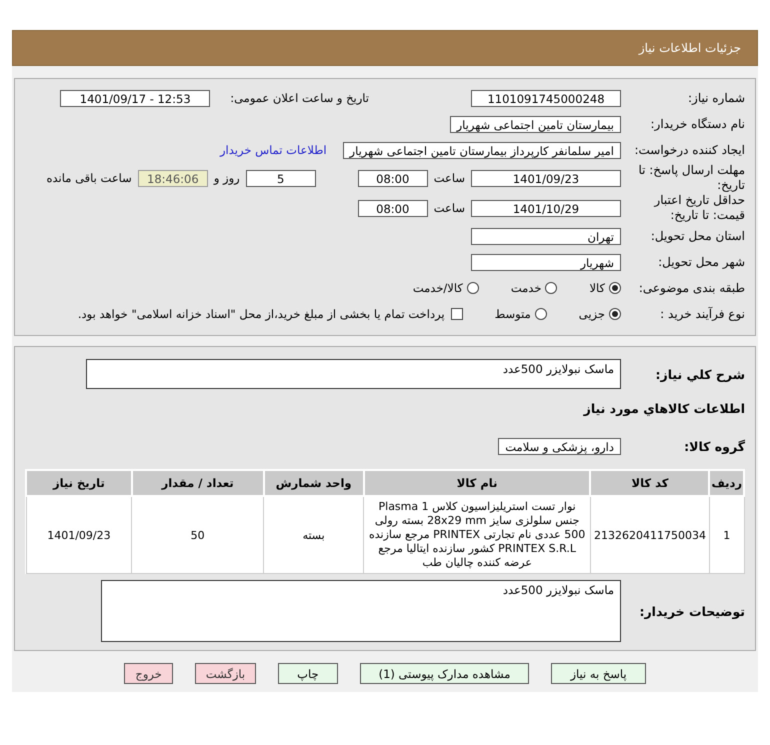 This screenshot has height=745, width=770. What do you see at coordinates (79, 535) in the screenshot?
I see `table-cell: 1401/09/23` at bounding box center [79, 535].